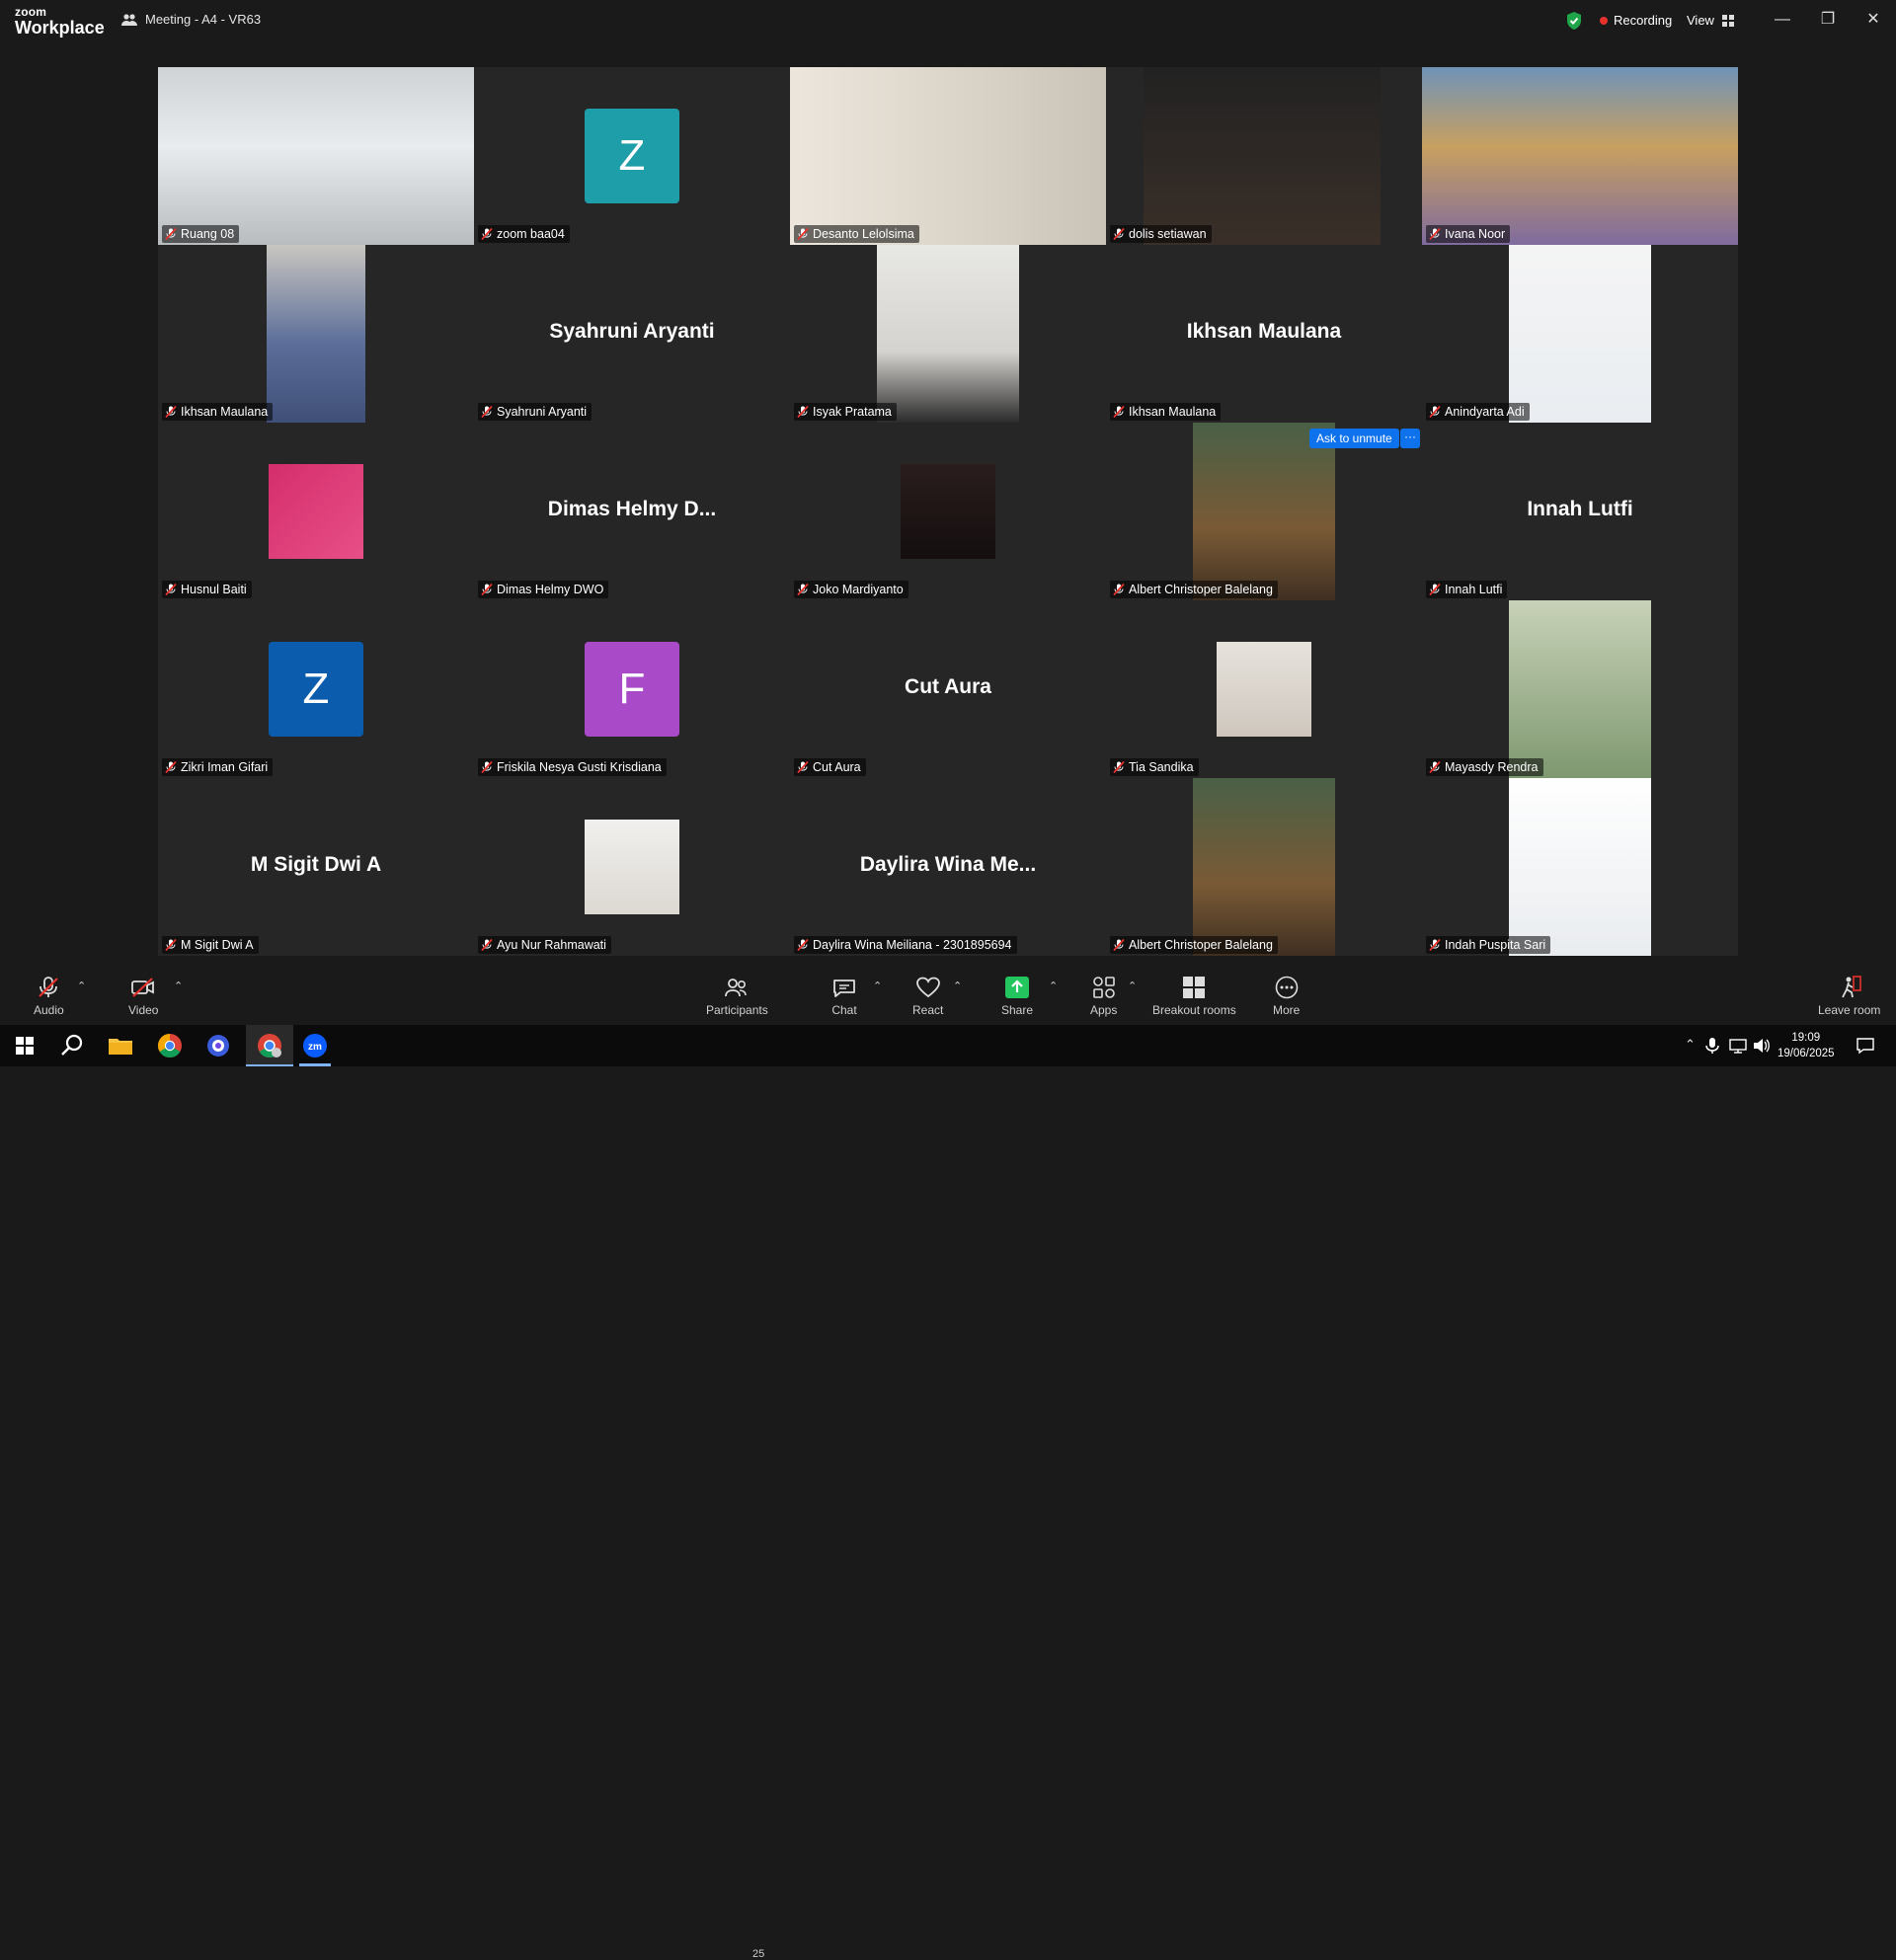 The width and height of the screenshot is (1896, 1960). Describe the element at coordinates (1264, 689) in the screenshot. I see `participant-tile: Tia Sandika` at that location.